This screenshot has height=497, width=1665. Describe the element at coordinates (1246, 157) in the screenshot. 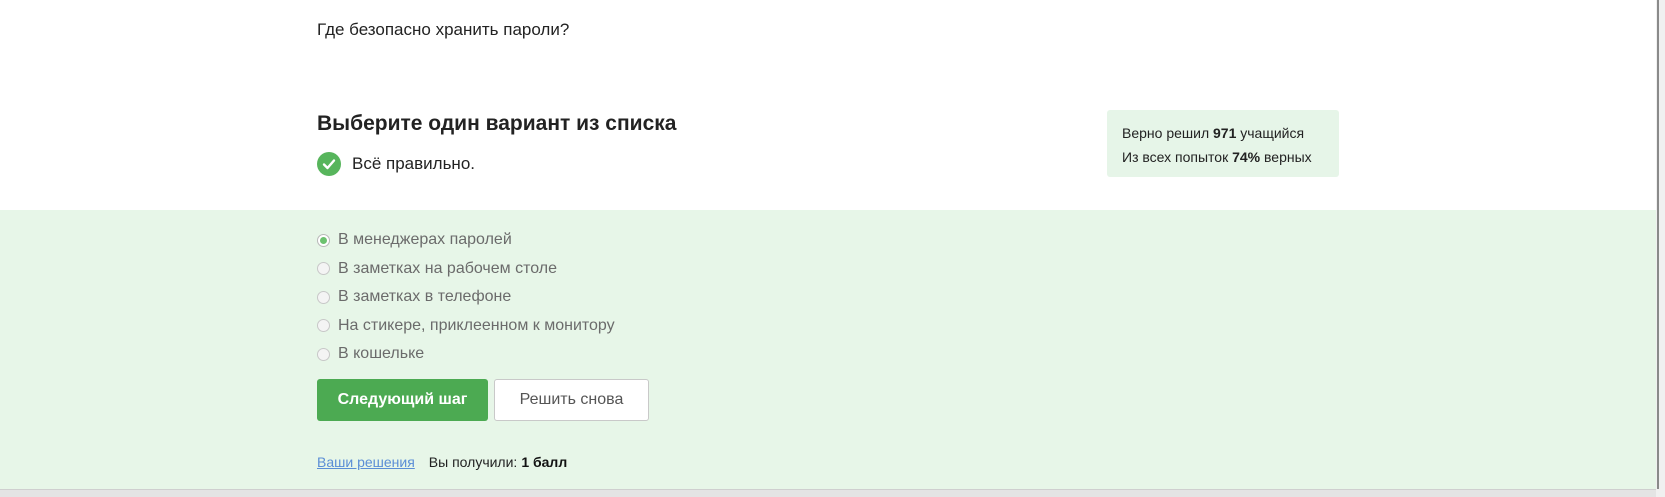

I see `attempts-percent: 74%` at that location.